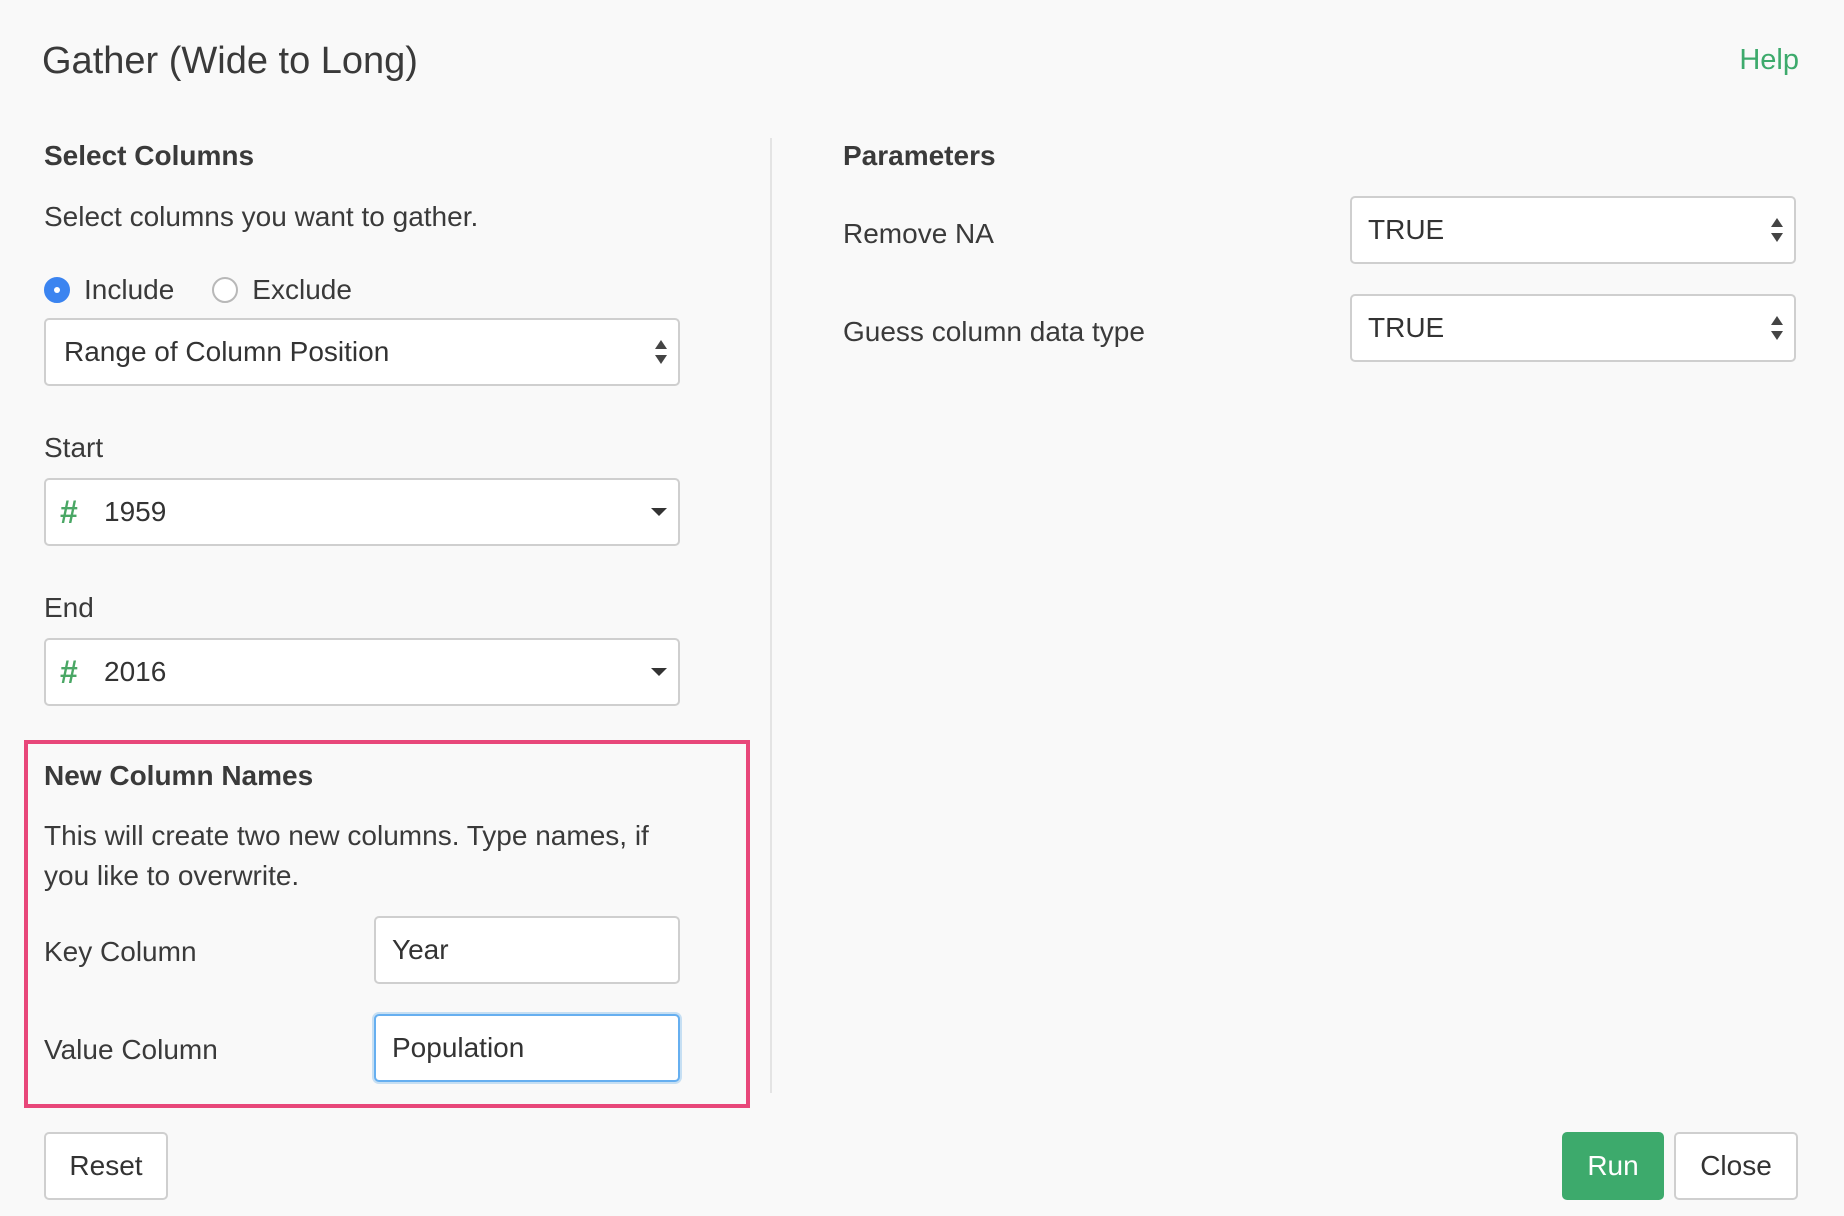 This screenshot has width=1844, height=1216. I want to click on remove-na-value: TRUE, so click(1406, 229).